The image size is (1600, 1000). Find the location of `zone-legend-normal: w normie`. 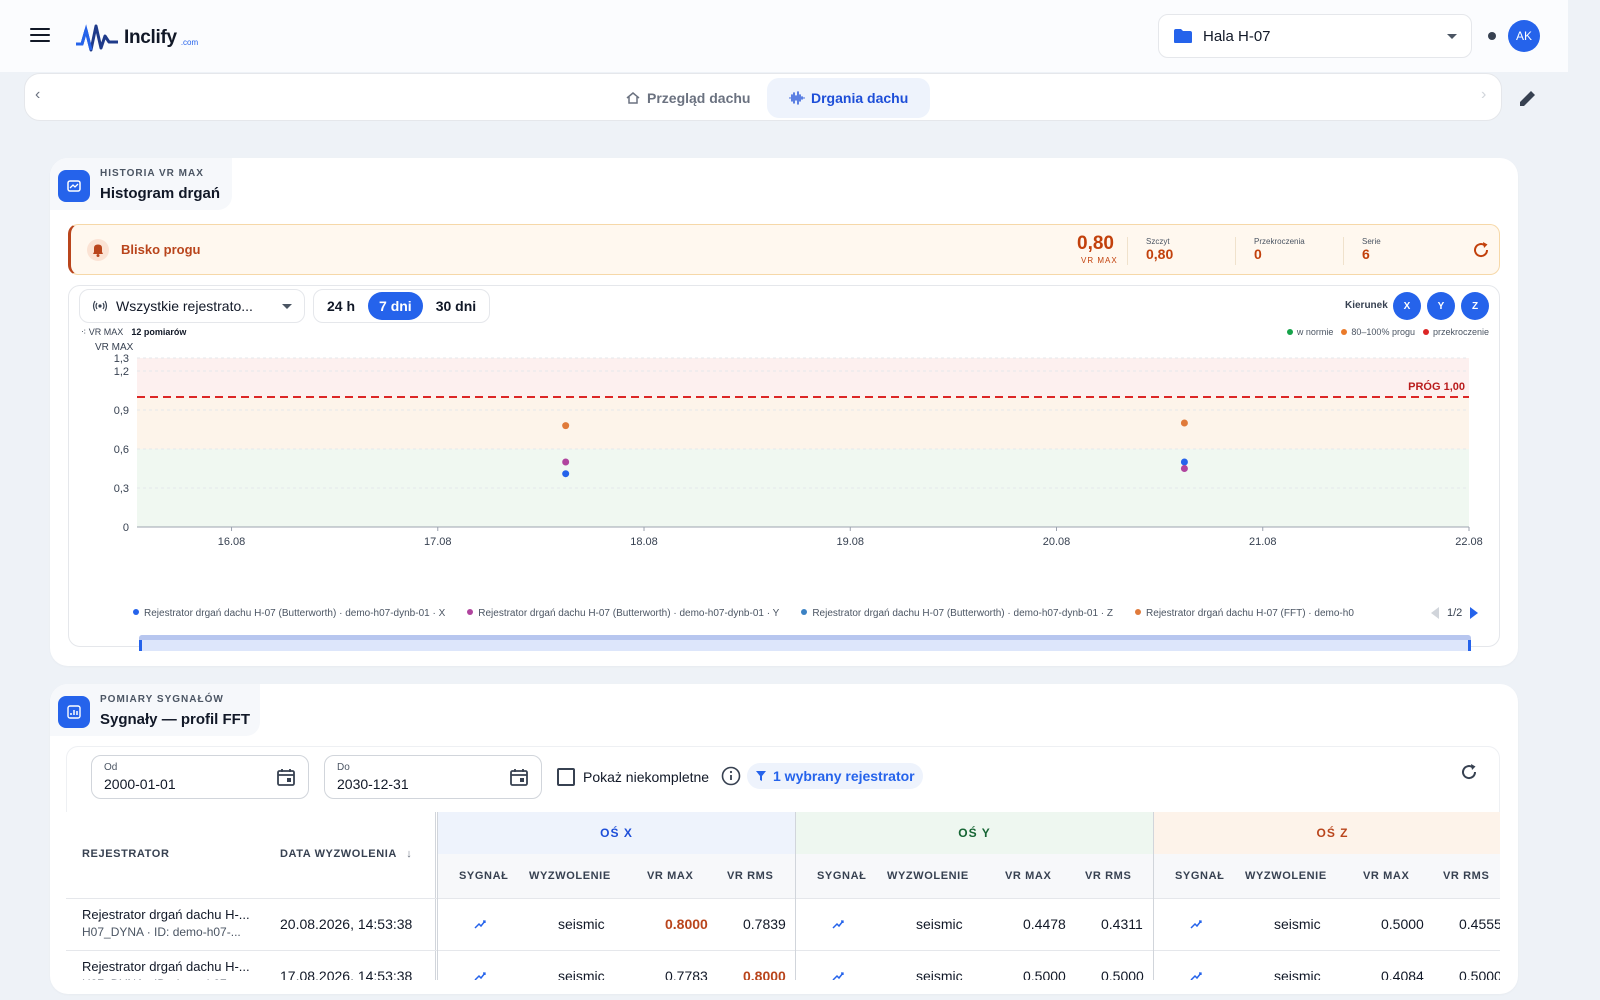

zone-legend-normal: w normie is located at coordinates (1310, 332).